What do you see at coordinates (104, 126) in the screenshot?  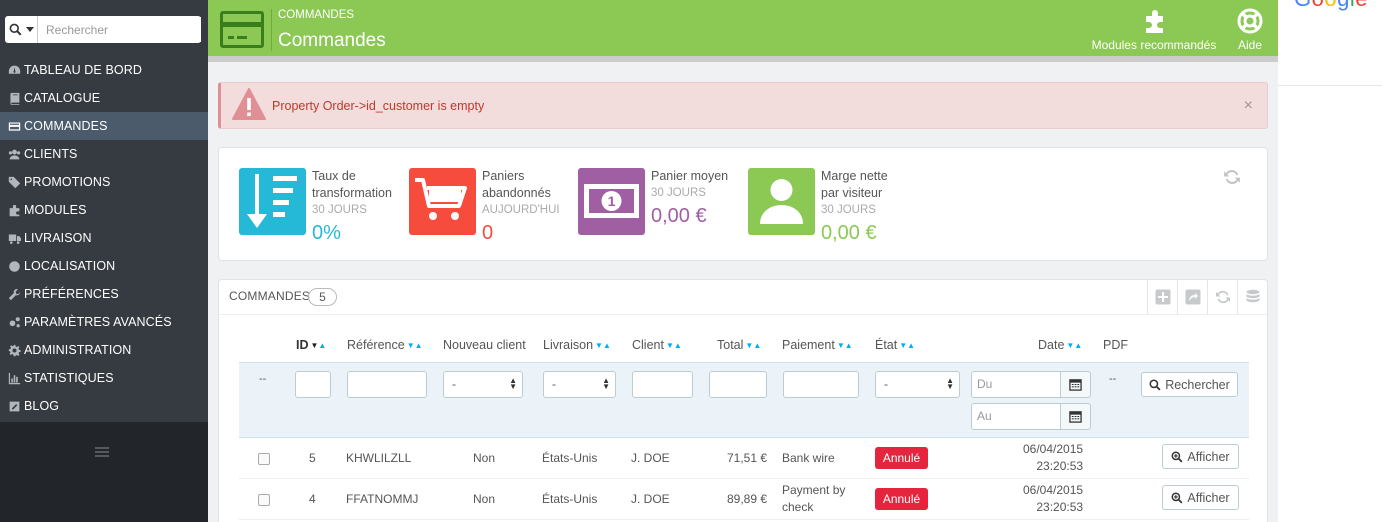 I see `sidebar-item-commandes: COMMANDES` at bounding box center [104, 126].